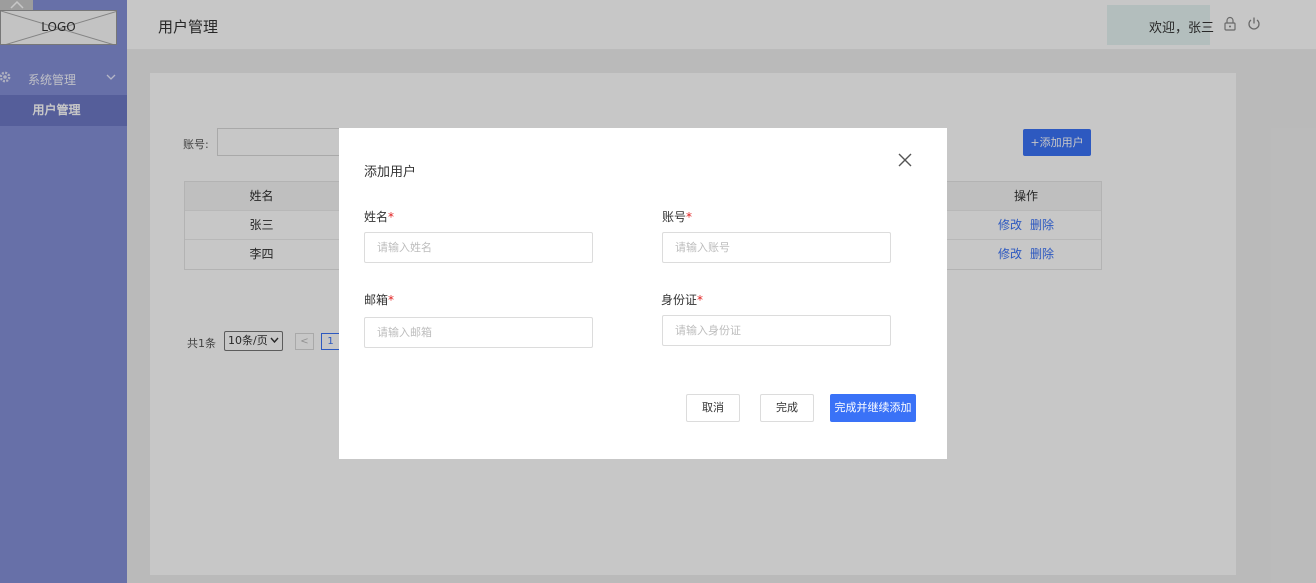 The height and width of the screenshot is (583, 1316). I want to click on done-and-continue-button: 完成并继续添加, so click(873, 408).